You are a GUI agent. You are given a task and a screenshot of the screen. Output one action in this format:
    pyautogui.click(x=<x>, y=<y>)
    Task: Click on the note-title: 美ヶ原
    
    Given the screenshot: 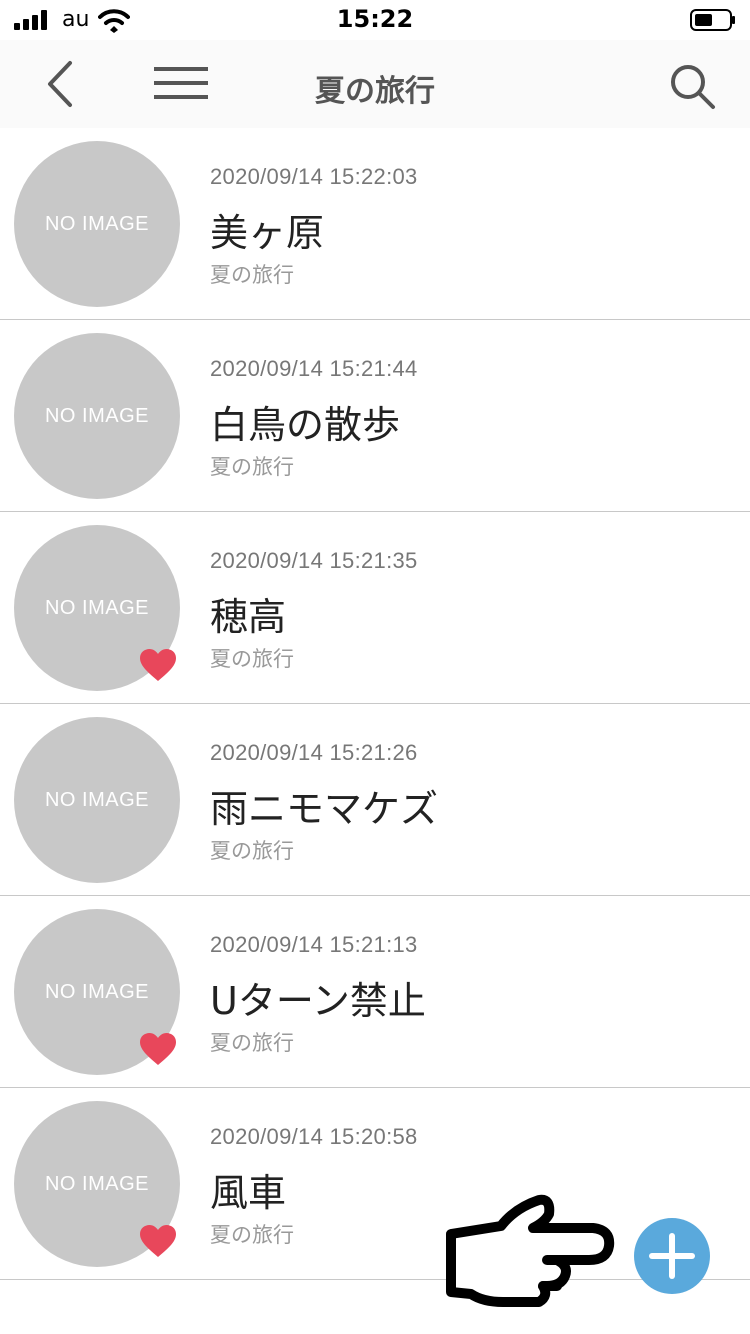 What is the action you would take?
    pyautogui.click(x=267, y=233)
    